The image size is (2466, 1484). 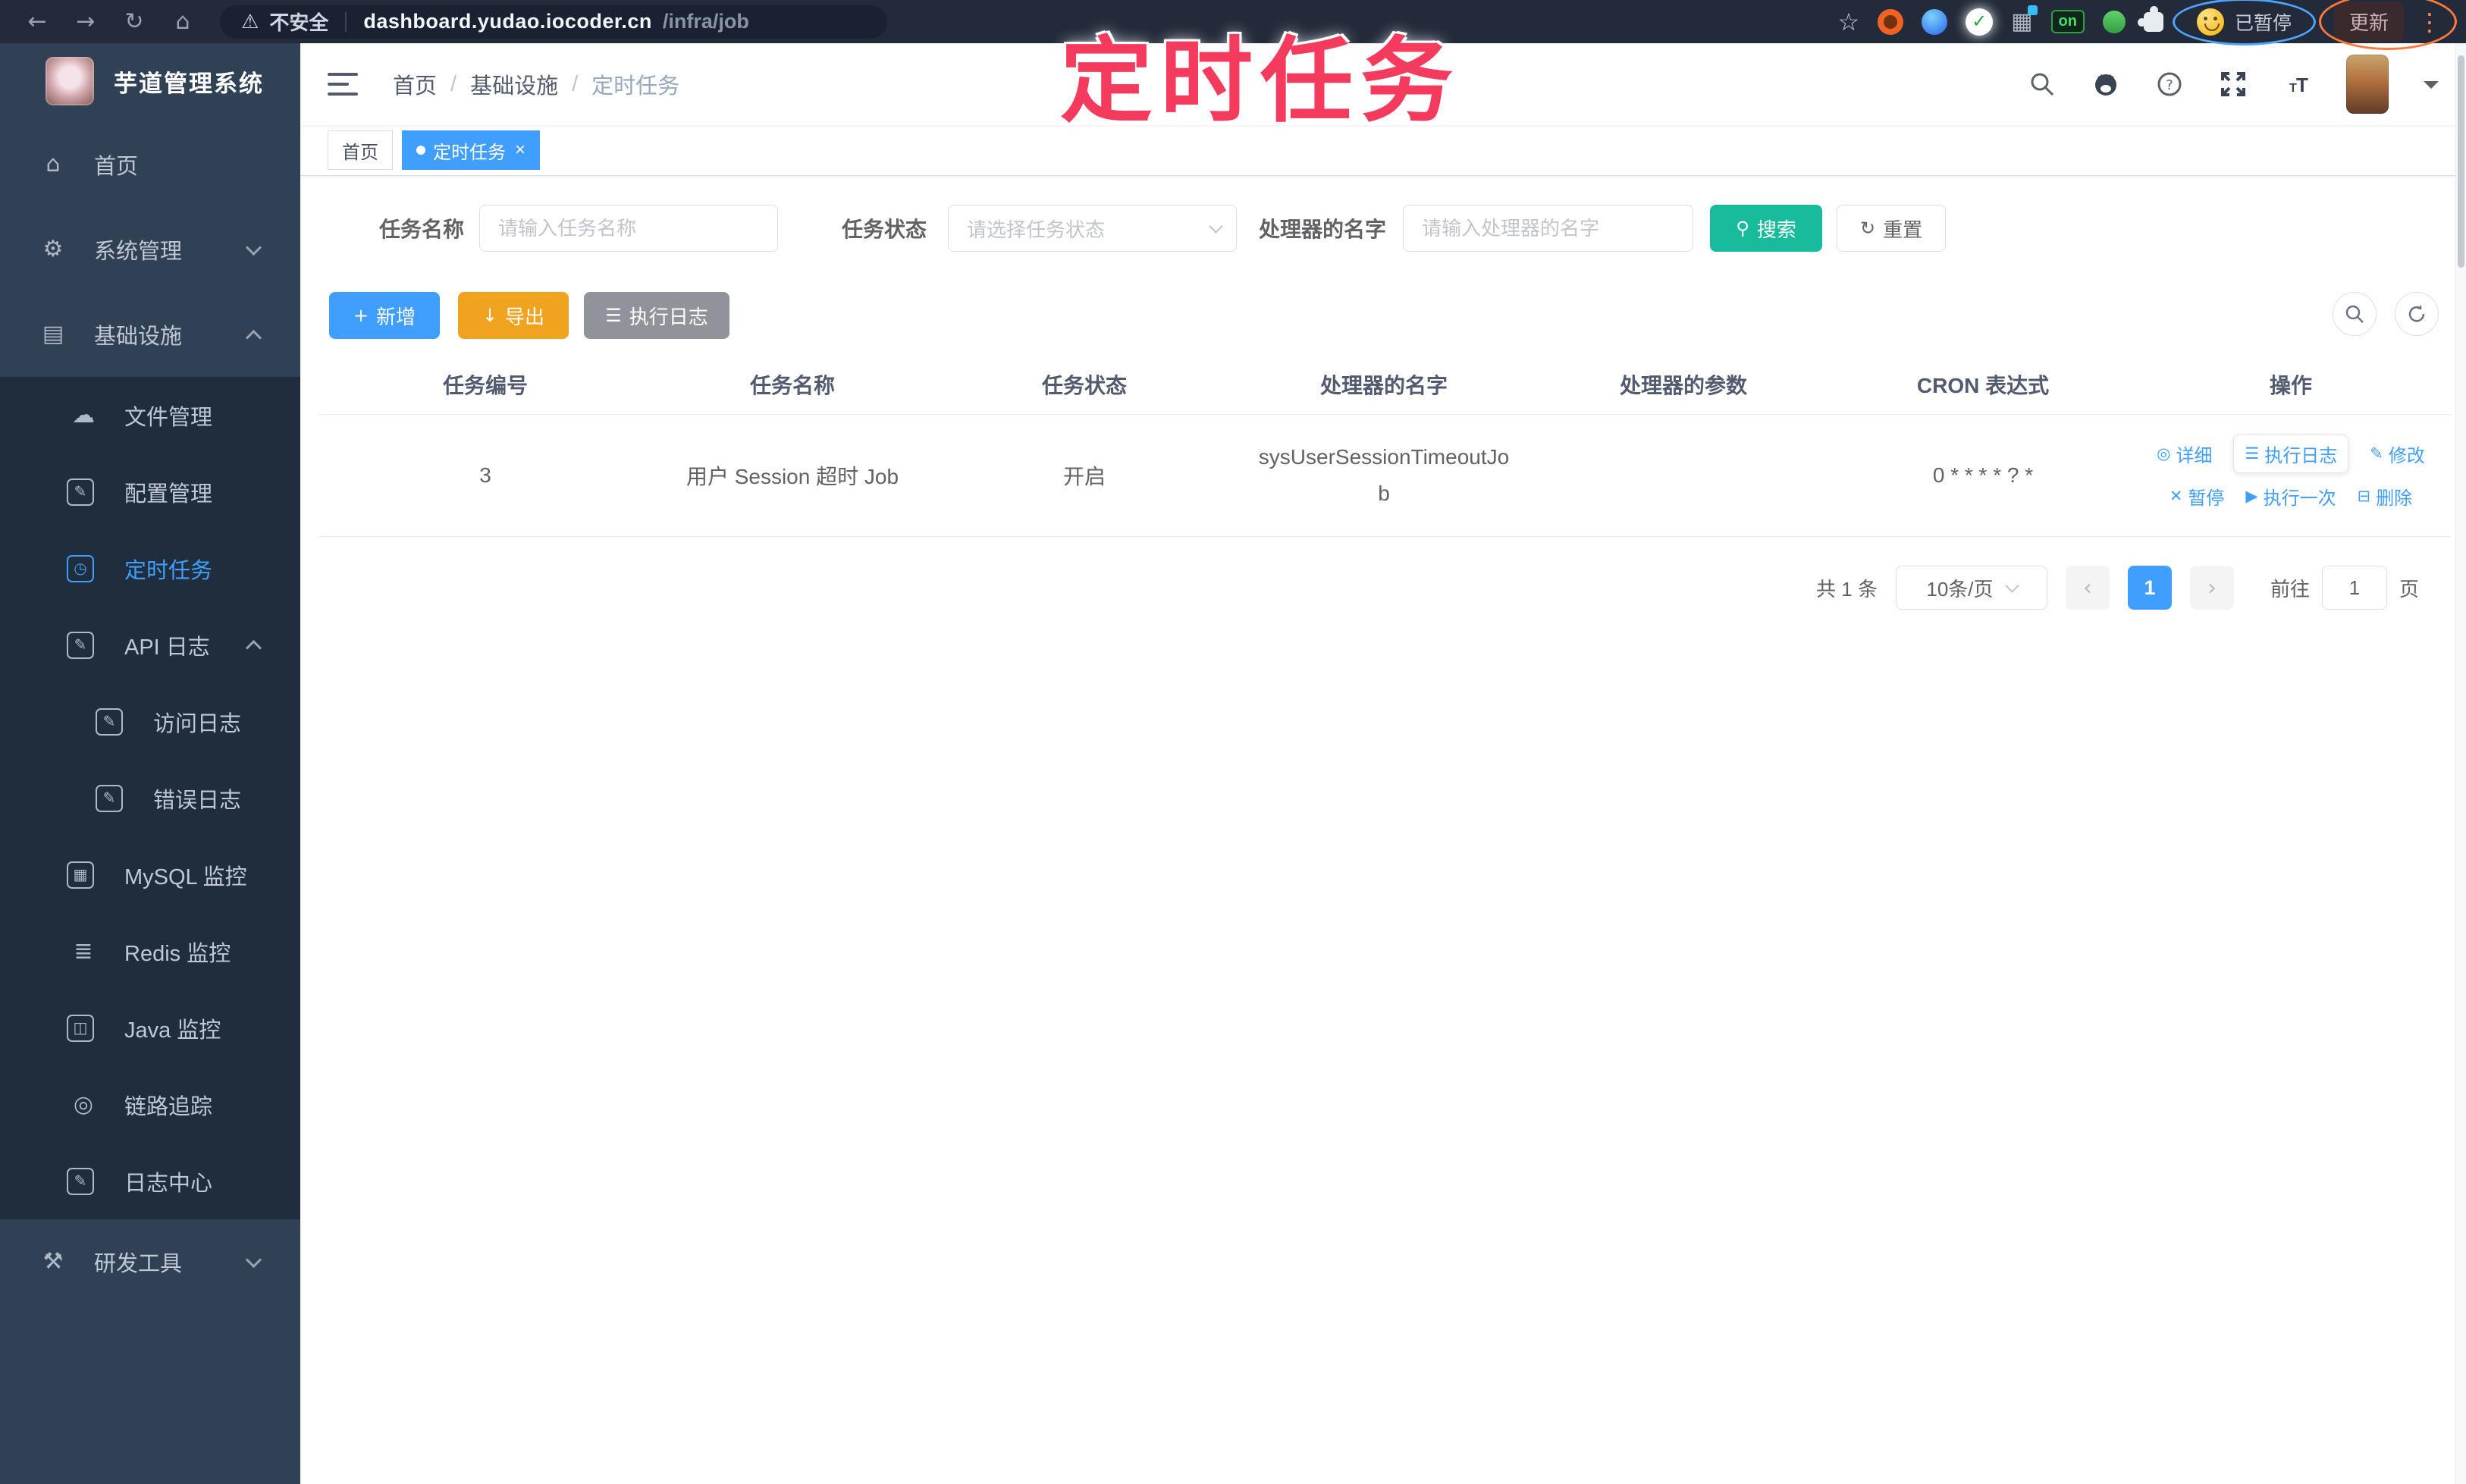 I want to click on sidebar-item-system: ⚙ 系统管理, so click(x=150, y=250).